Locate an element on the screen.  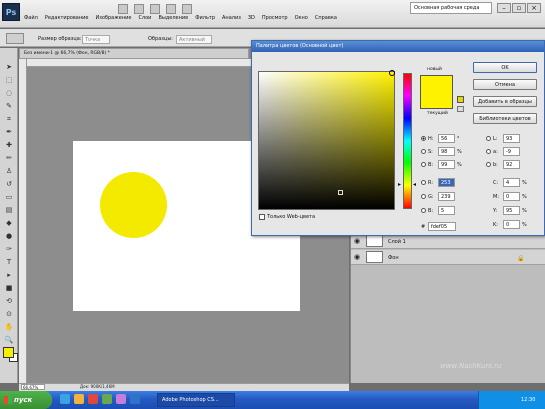
g-radio is located at coordinates (423, 196).